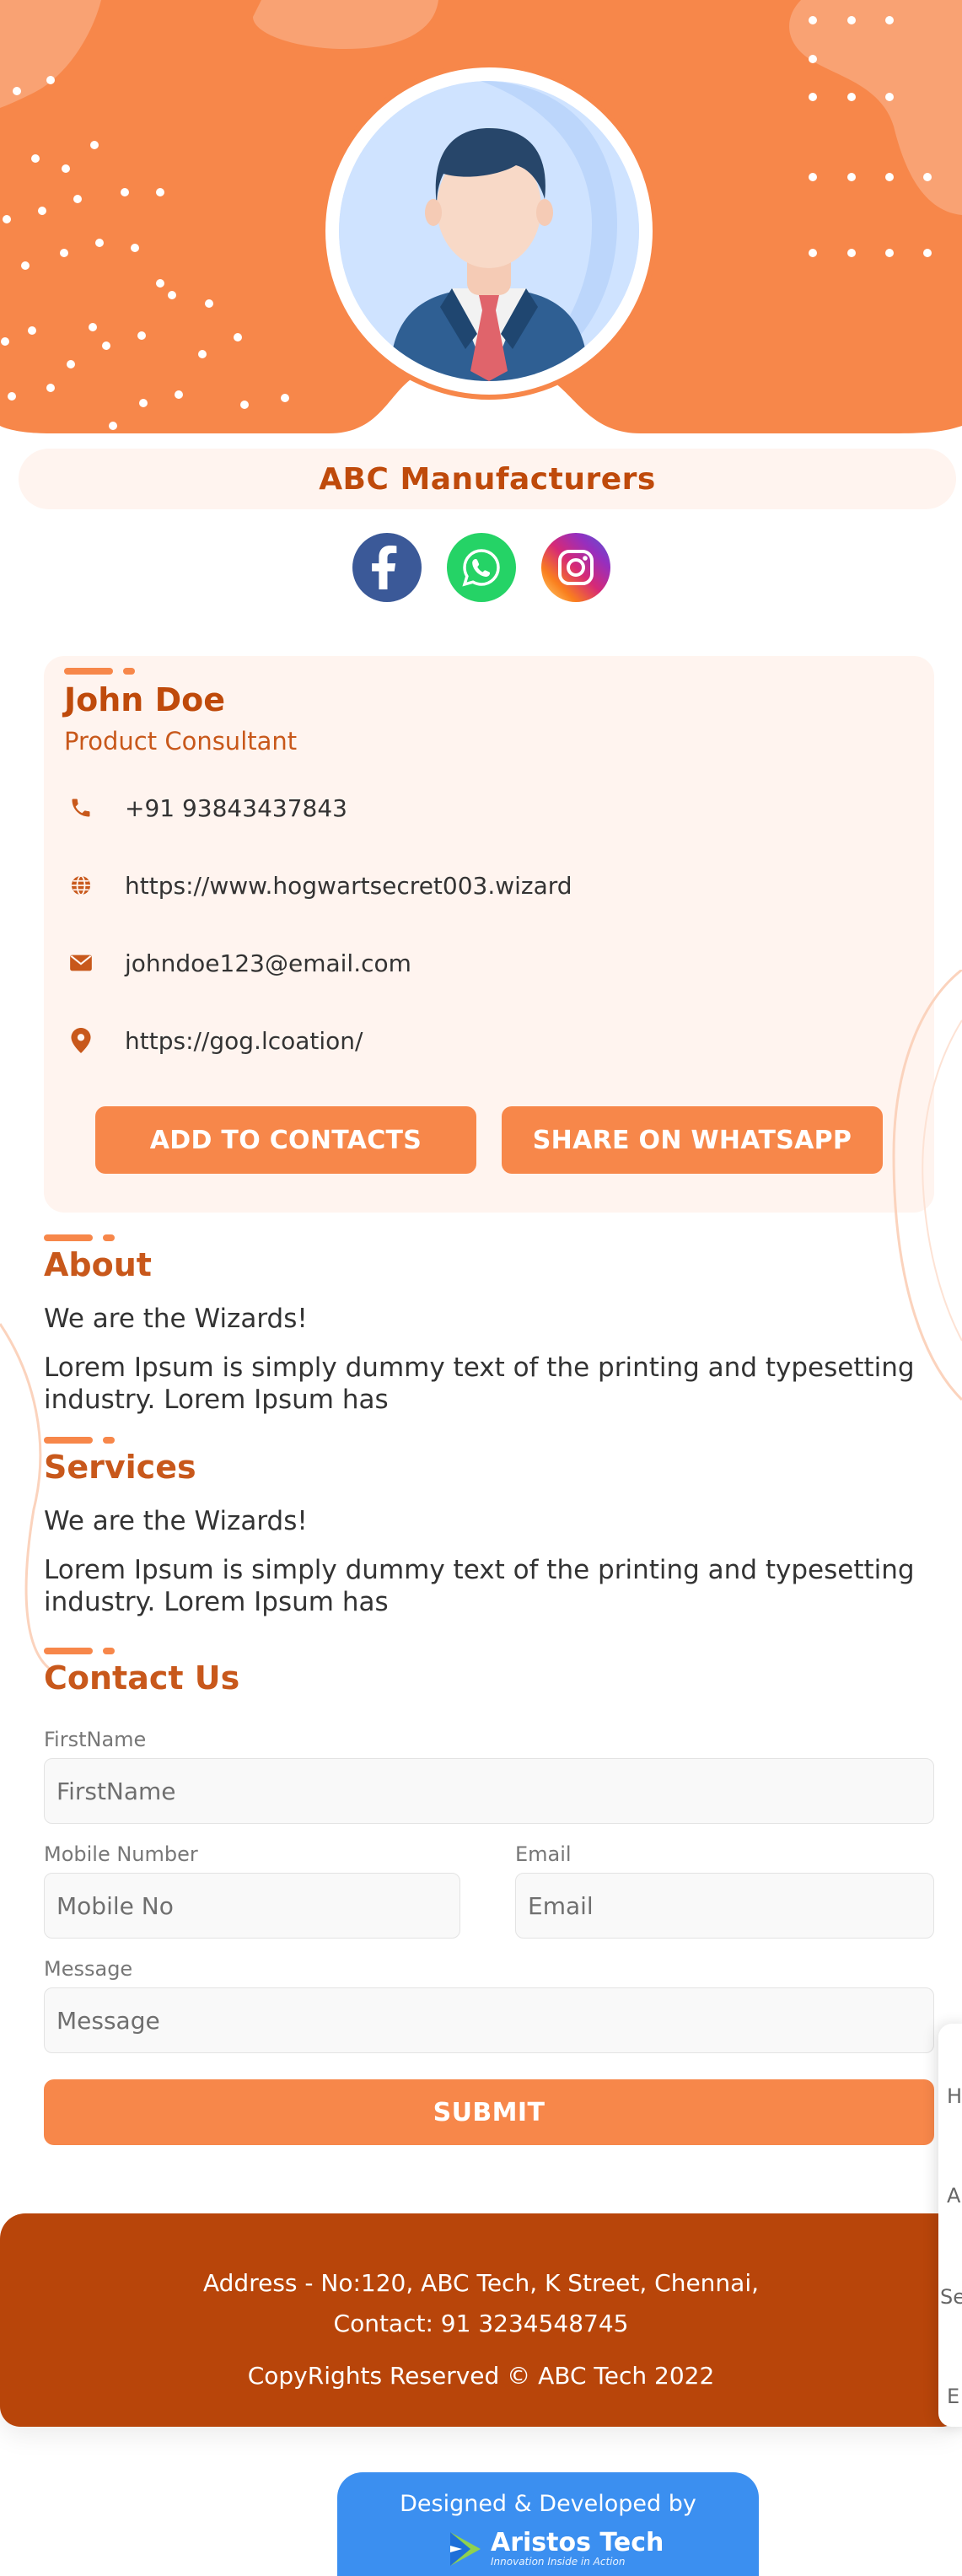  Describe the element at coordinates (98, 1264) in the screenshot. I see `about-title: About` at that location.